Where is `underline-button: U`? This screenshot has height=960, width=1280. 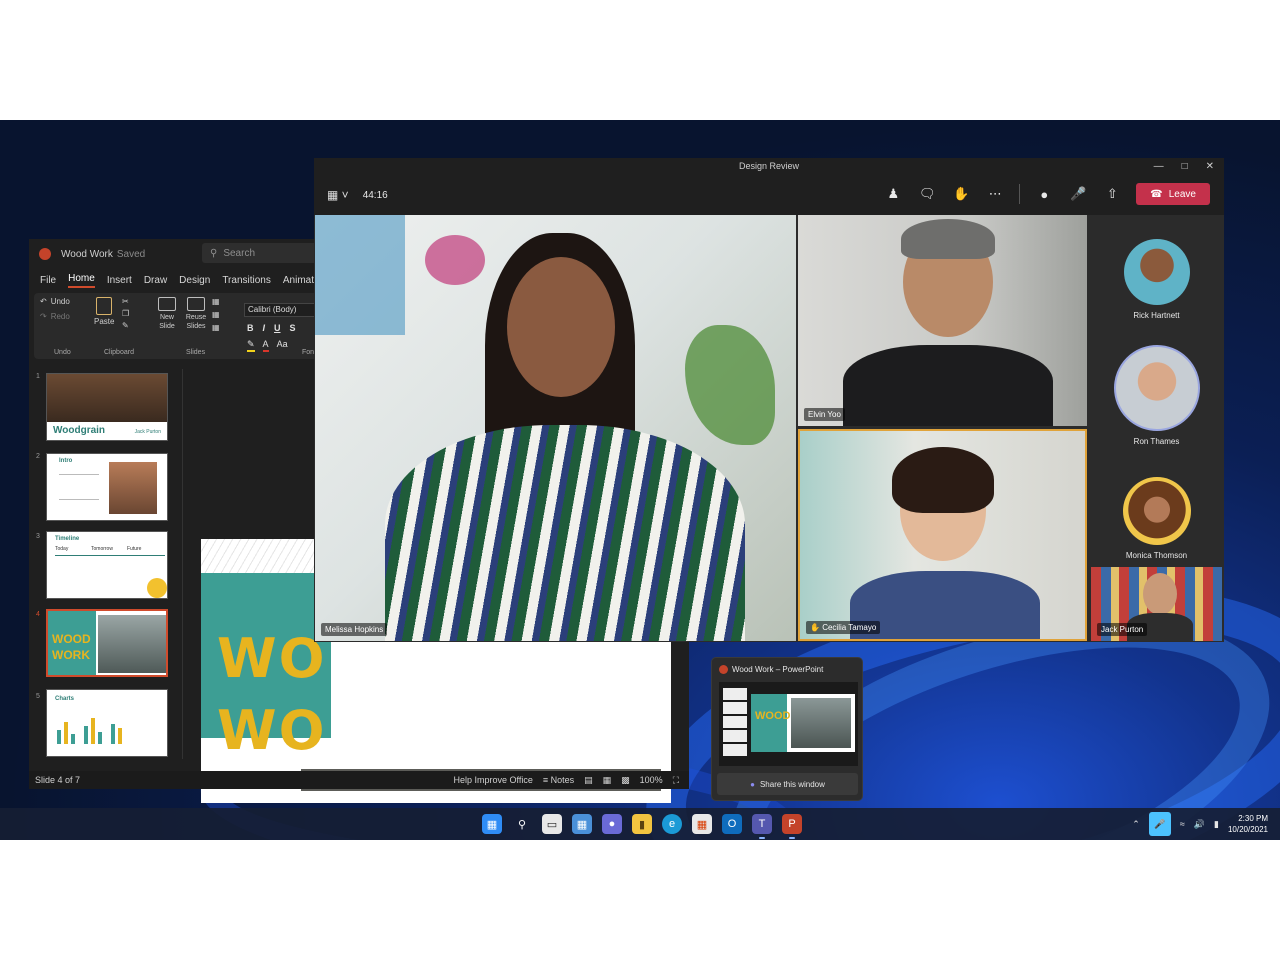 underline-button: U is located at coordinates (277, 328).